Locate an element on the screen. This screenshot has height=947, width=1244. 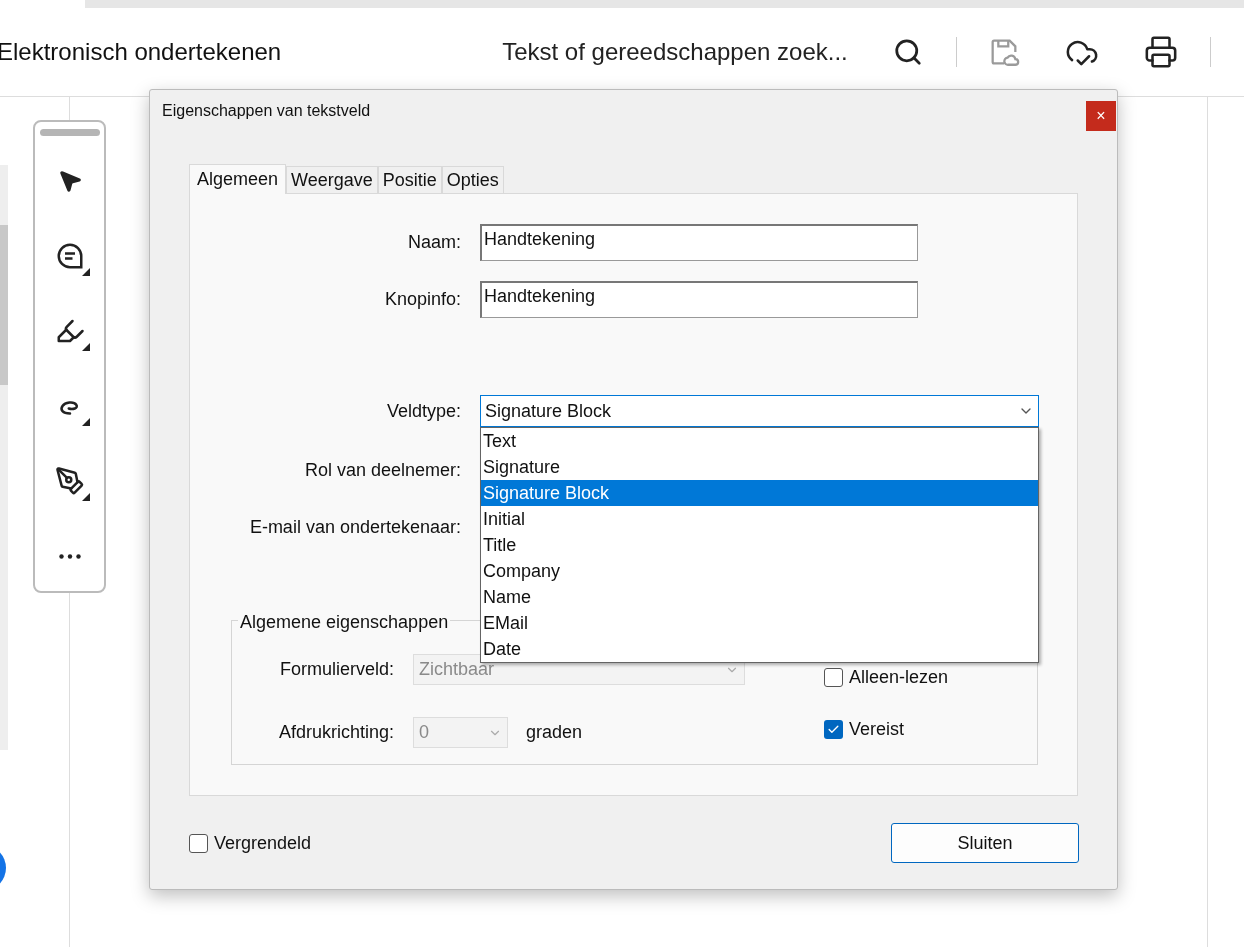
field-label: Rol van deelnemer: is located at coordinates (382, 470).